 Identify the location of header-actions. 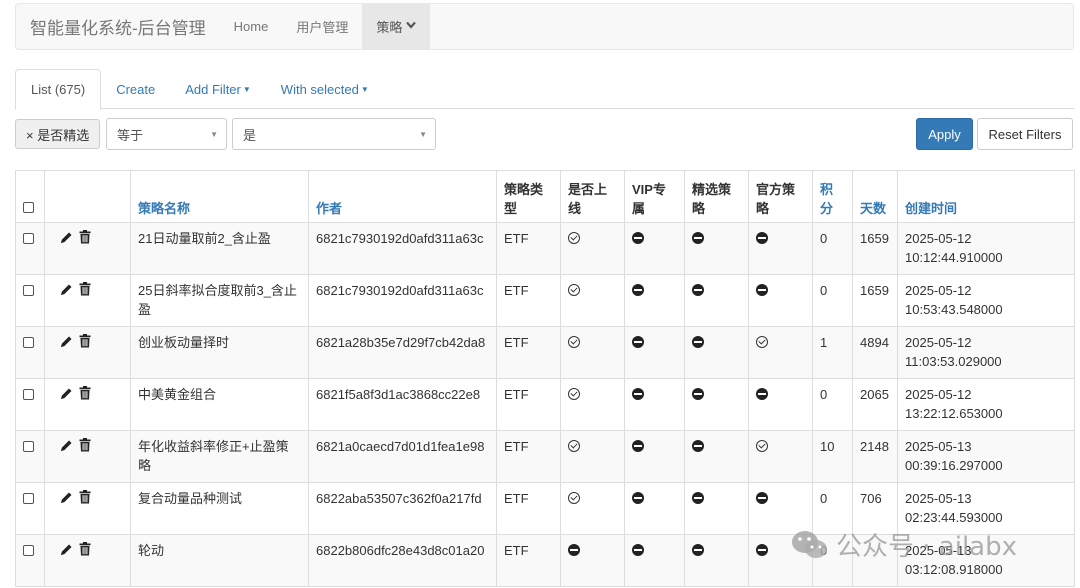
(87, 196).